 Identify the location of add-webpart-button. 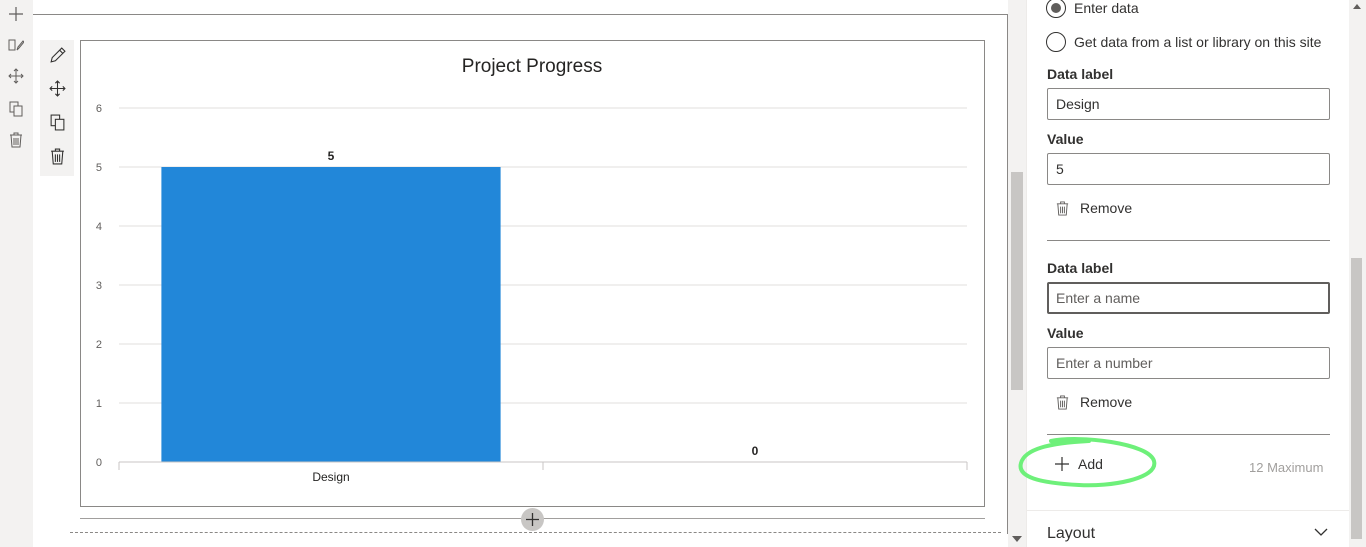
(532, 519).